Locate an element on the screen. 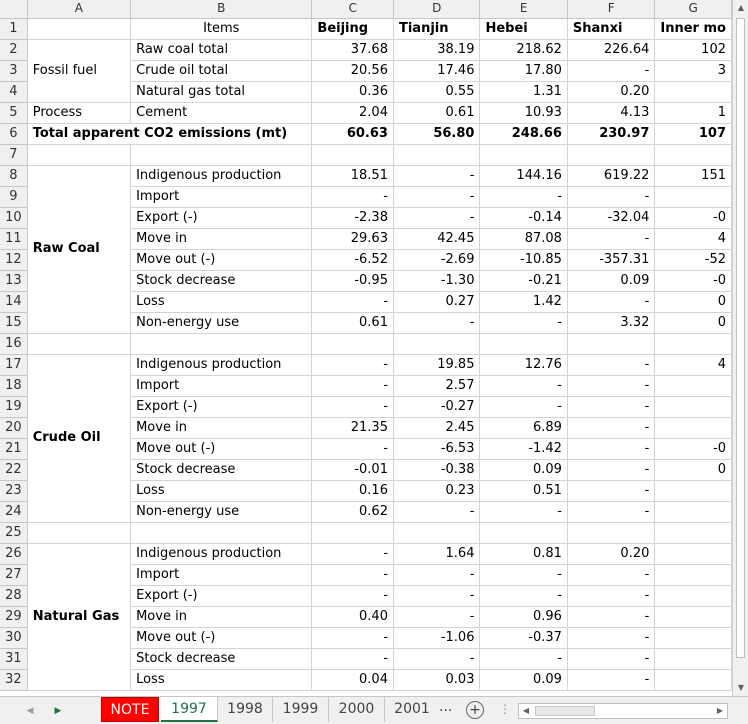  value-cell: 42.45 is located at coordinates (437, 239).